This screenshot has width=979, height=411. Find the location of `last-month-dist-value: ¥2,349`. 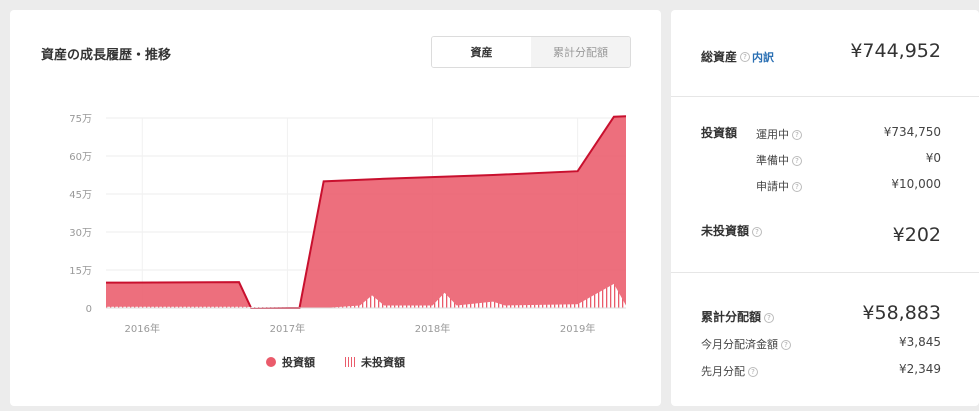

last-month-dist-value: ¥2,349 is located at coordinates (920, 369).